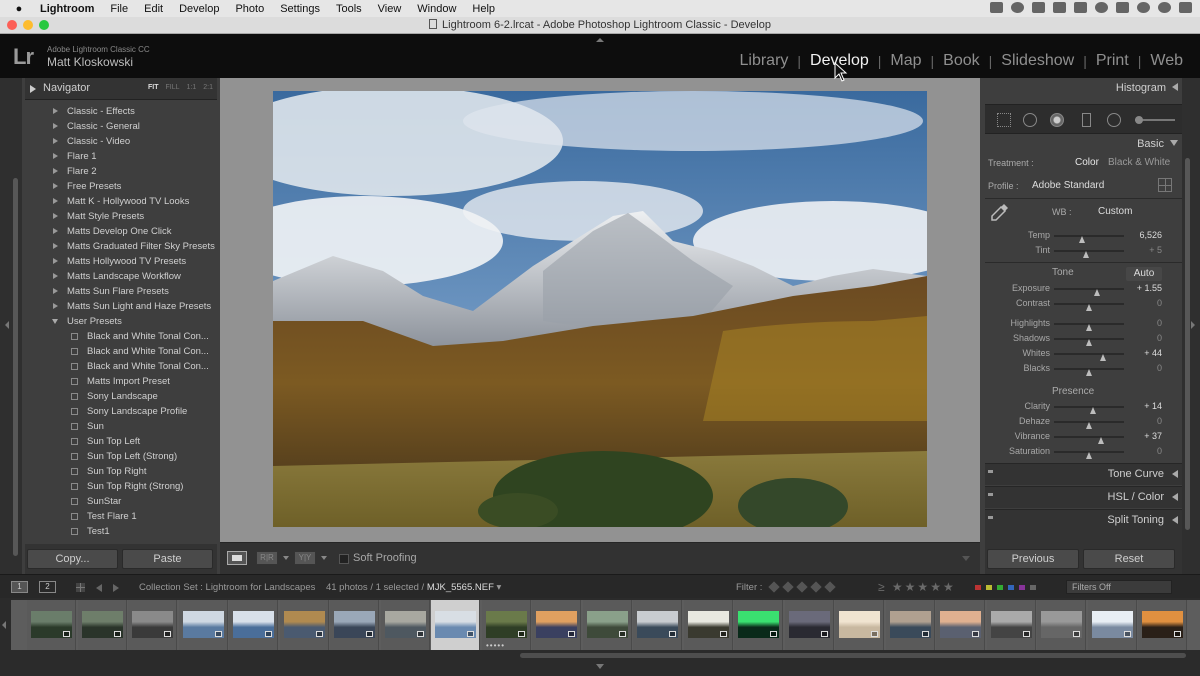 The height and width of the screenshot is (676, 1200). I want to click on eyedropper-icon, so click(1000, 212).